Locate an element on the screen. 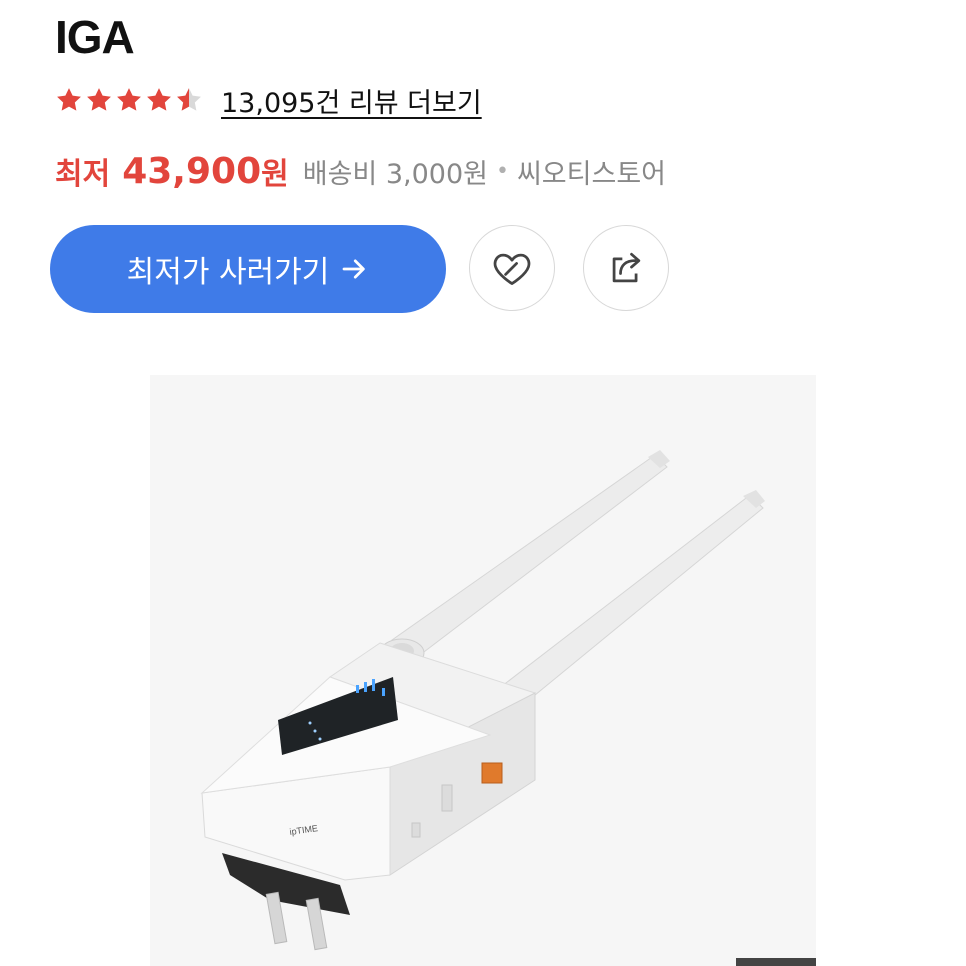  rating-row: 13,095건 리뷰 더보기 is located at coordinates (268, 100).